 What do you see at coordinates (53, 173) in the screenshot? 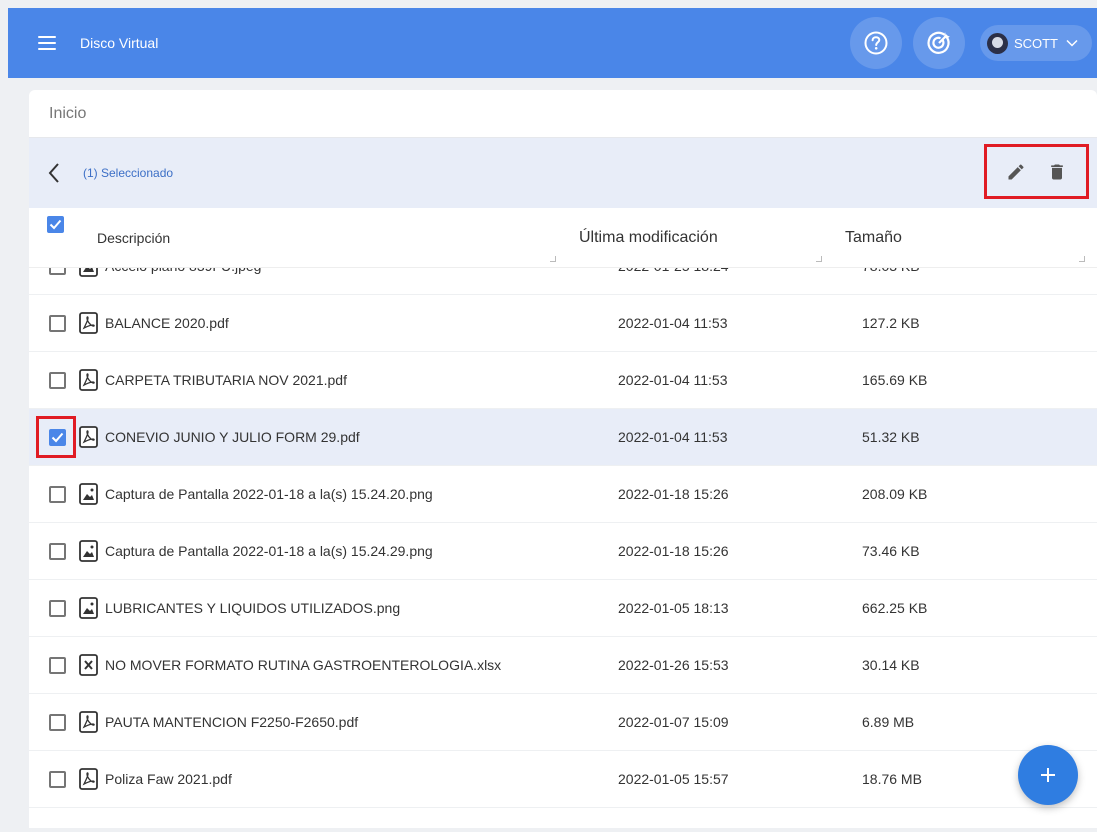
I see `chevron-left-icon` at bounding box center [53, 173].